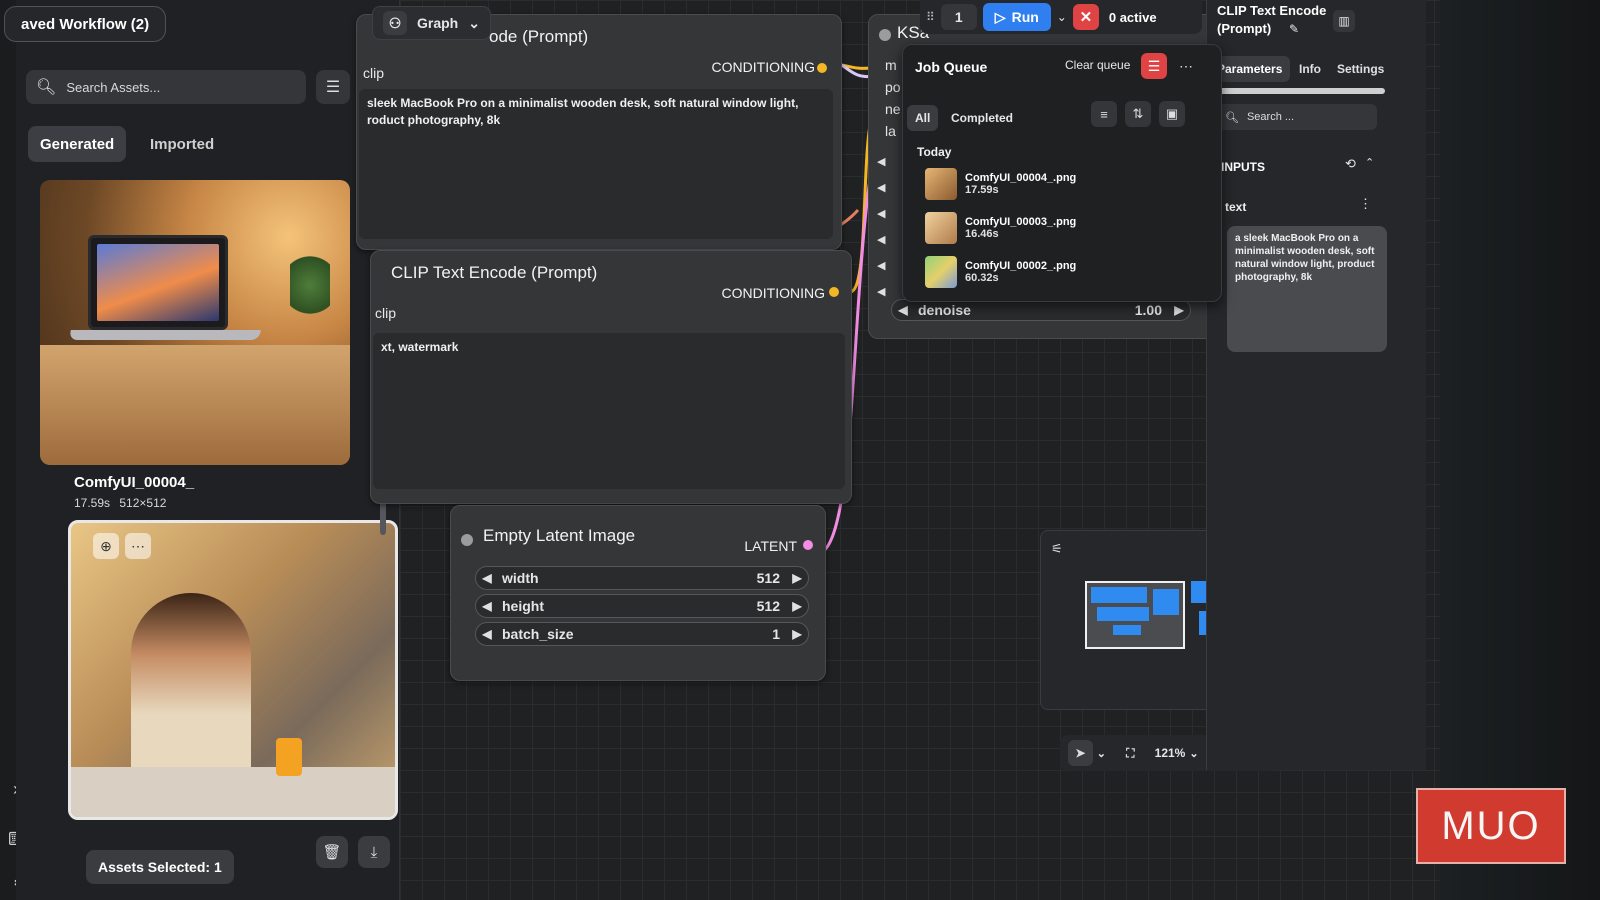  What do you see at coordinates (1097, 65) in the screenshot?
I see `clear-queue-button: Clear queue` at bounding box center [1097, 65].